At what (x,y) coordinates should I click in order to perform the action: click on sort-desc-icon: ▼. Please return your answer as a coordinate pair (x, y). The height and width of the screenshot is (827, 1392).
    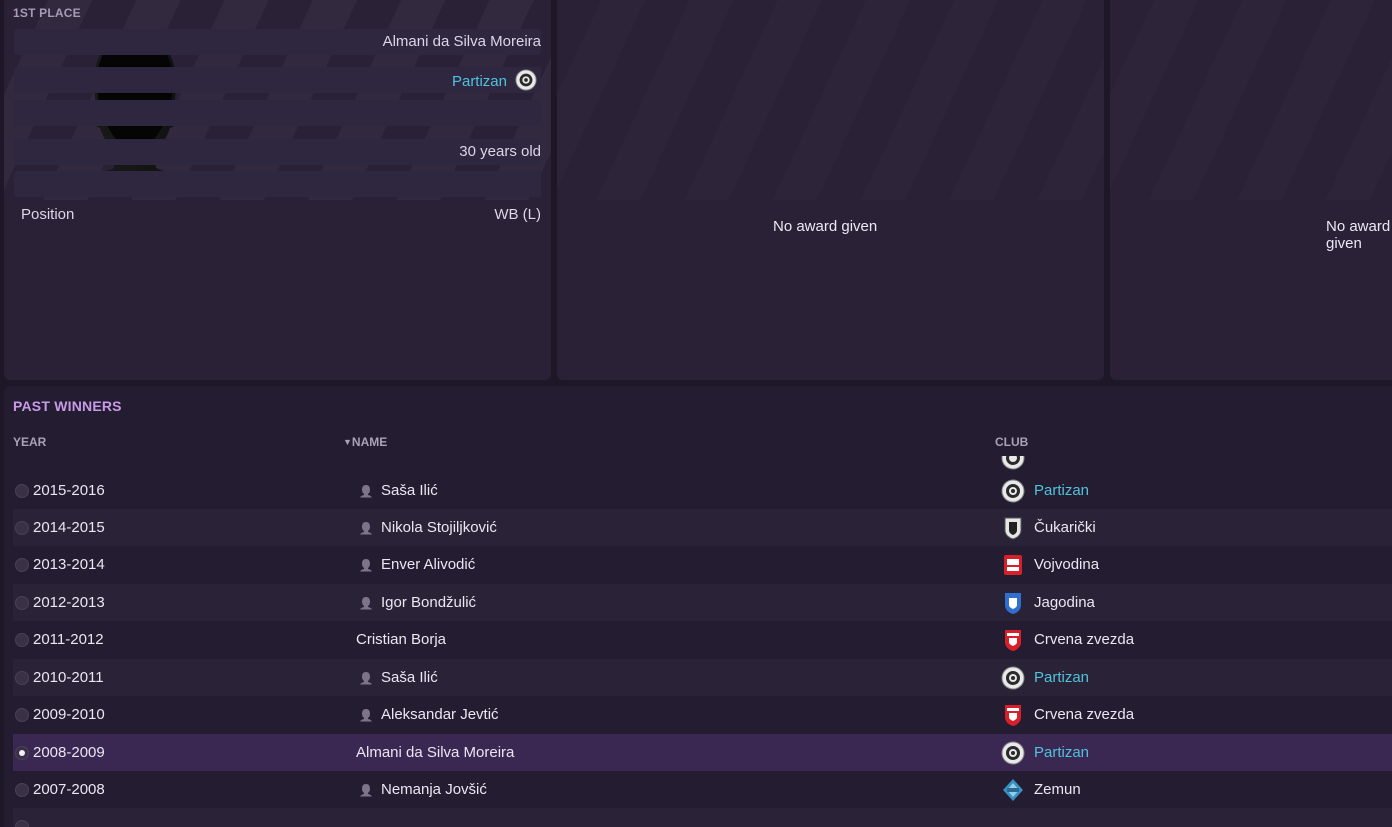
    Looking at the image, I should click on (347, 442).